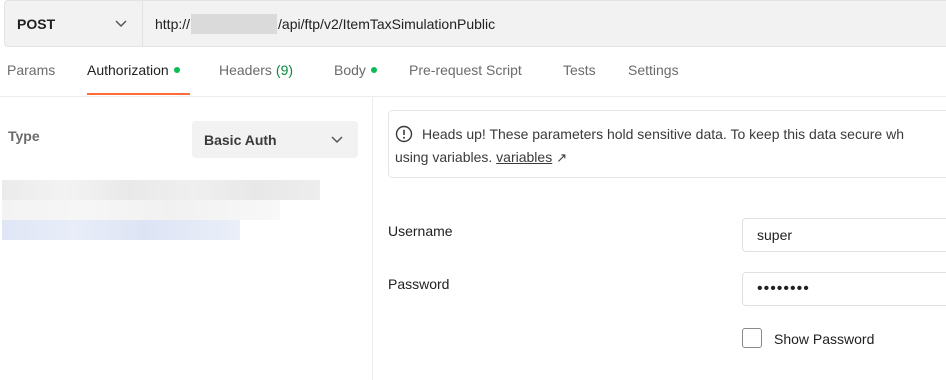 The height and width of the screenshot is (380, 946). I want to click on method-select: POST, so click(73, 23).